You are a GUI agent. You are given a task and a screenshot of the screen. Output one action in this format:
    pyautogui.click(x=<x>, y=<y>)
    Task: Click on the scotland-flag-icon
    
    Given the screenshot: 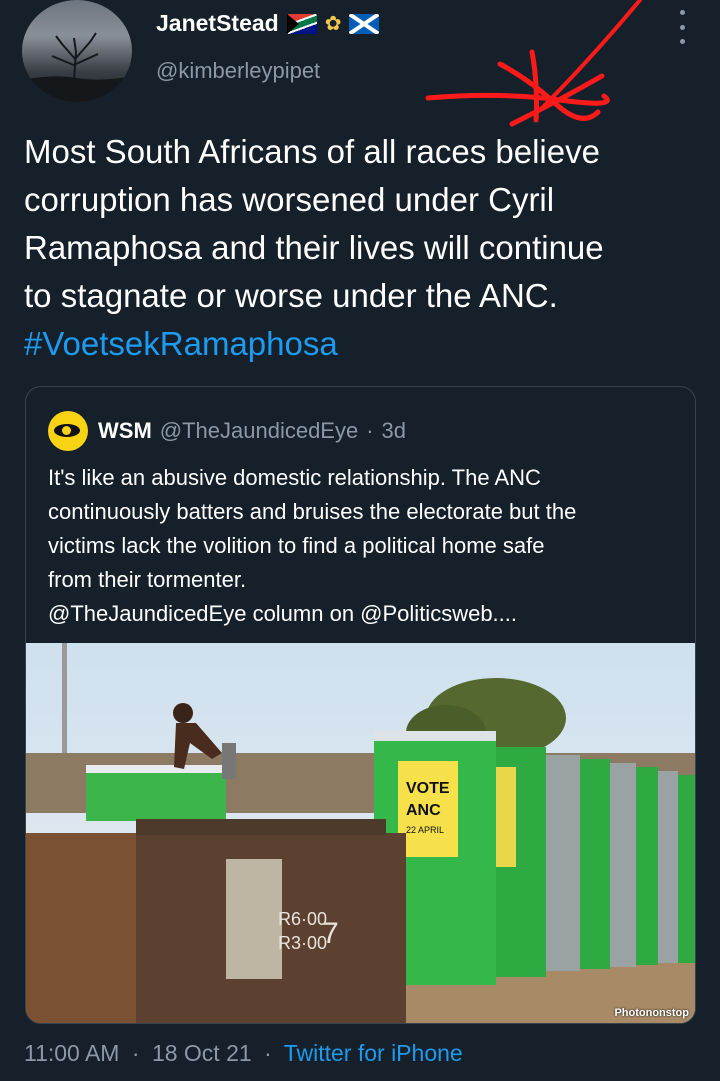 What is the action you would take?
    pyautogui.click(x=364, y=23)
    